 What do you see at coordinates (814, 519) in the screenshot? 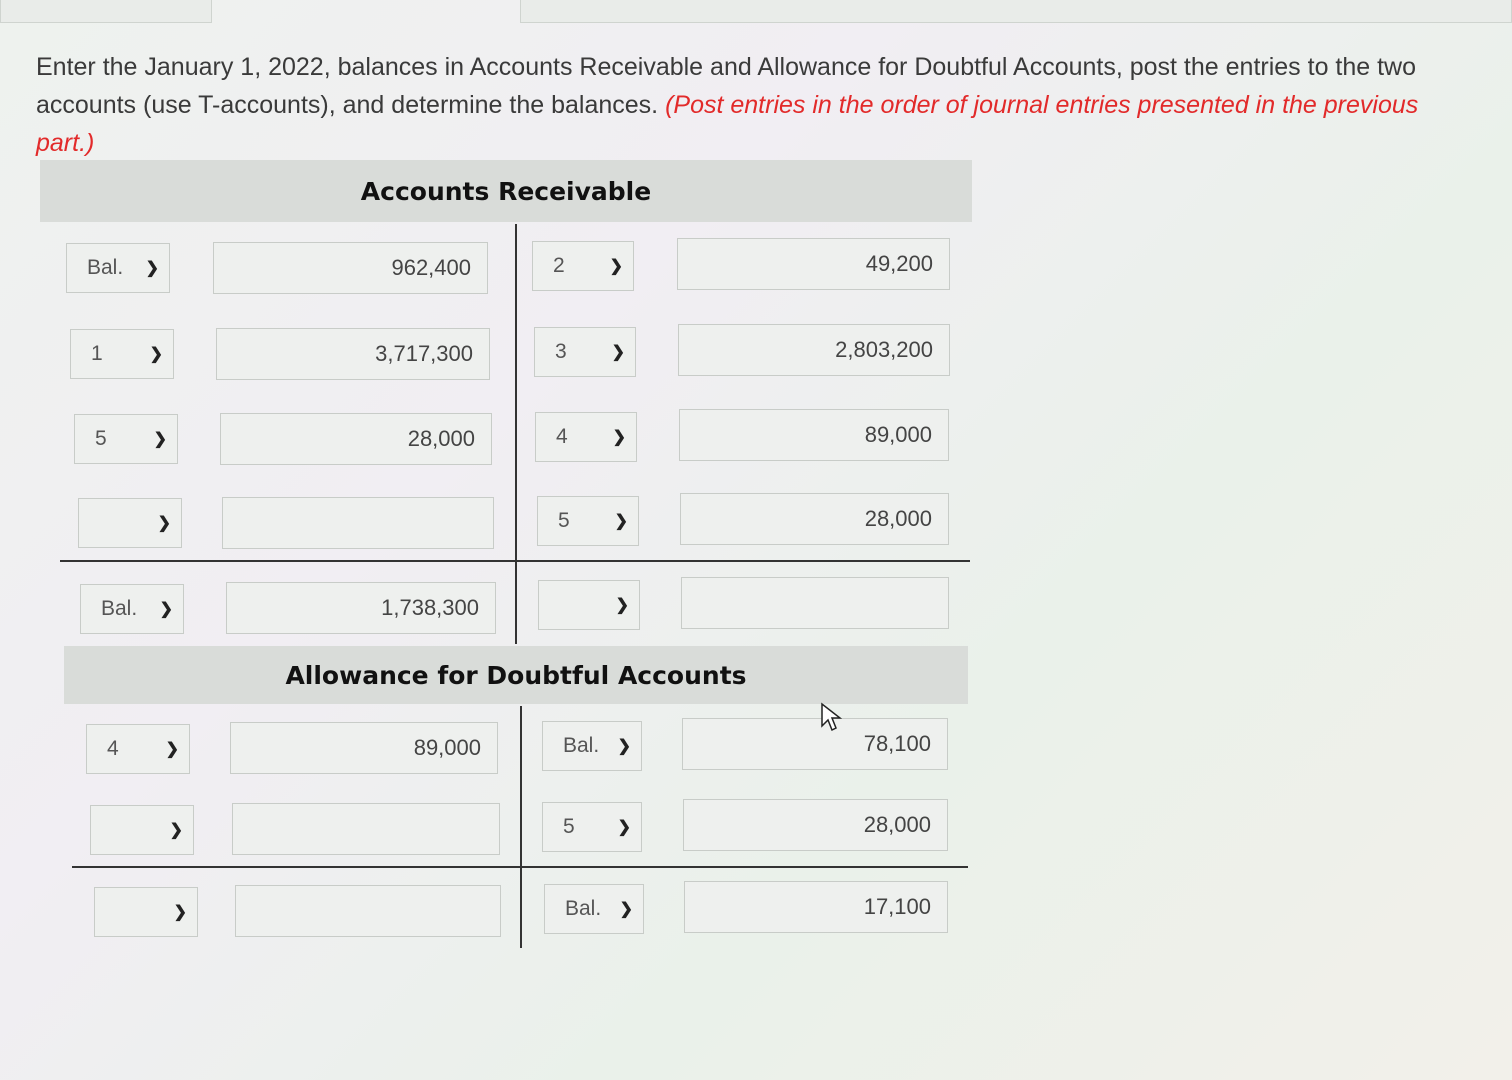
I see `ar-credit-amount-4: 28,000` at bounding box center [814, 519].